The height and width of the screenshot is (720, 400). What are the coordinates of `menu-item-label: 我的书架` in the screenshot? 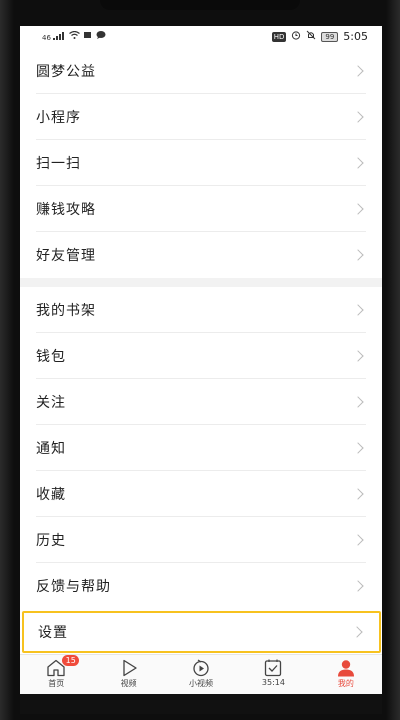 It's located at (66, 310).